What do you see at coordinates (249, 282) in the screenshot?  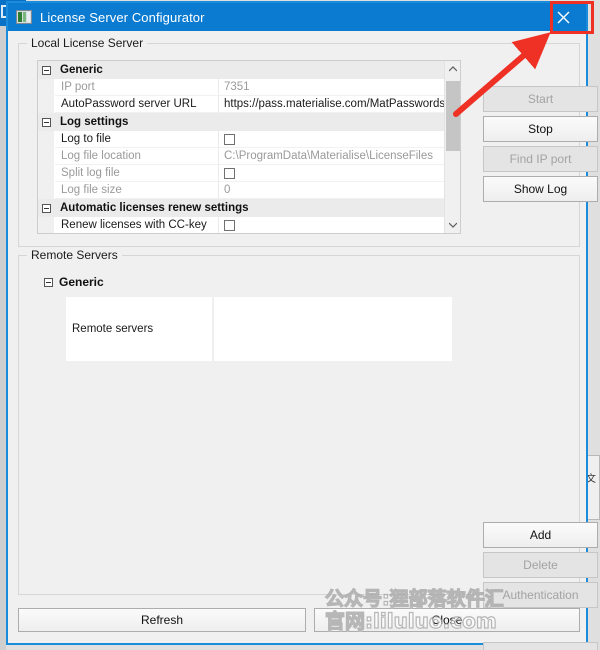 I see `property-category-generic-remote: Generic` at bounding box center [249, 282].